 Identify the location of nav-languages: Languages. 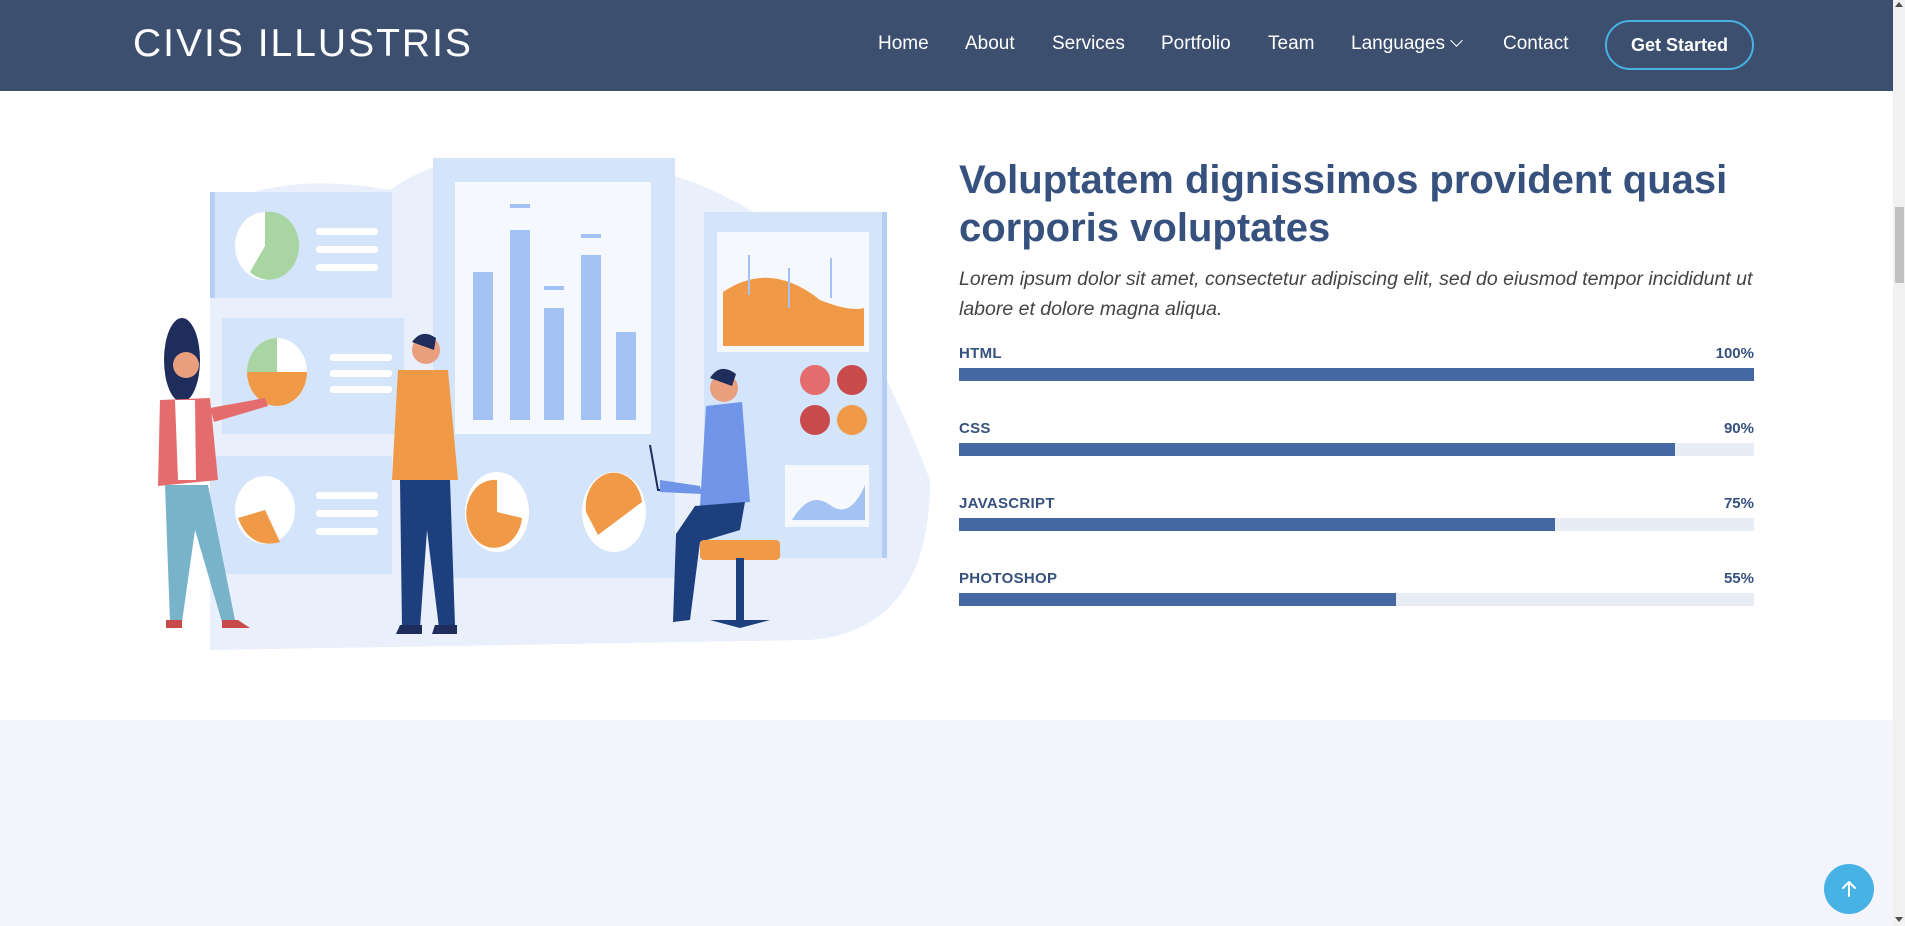
(1407, 44).